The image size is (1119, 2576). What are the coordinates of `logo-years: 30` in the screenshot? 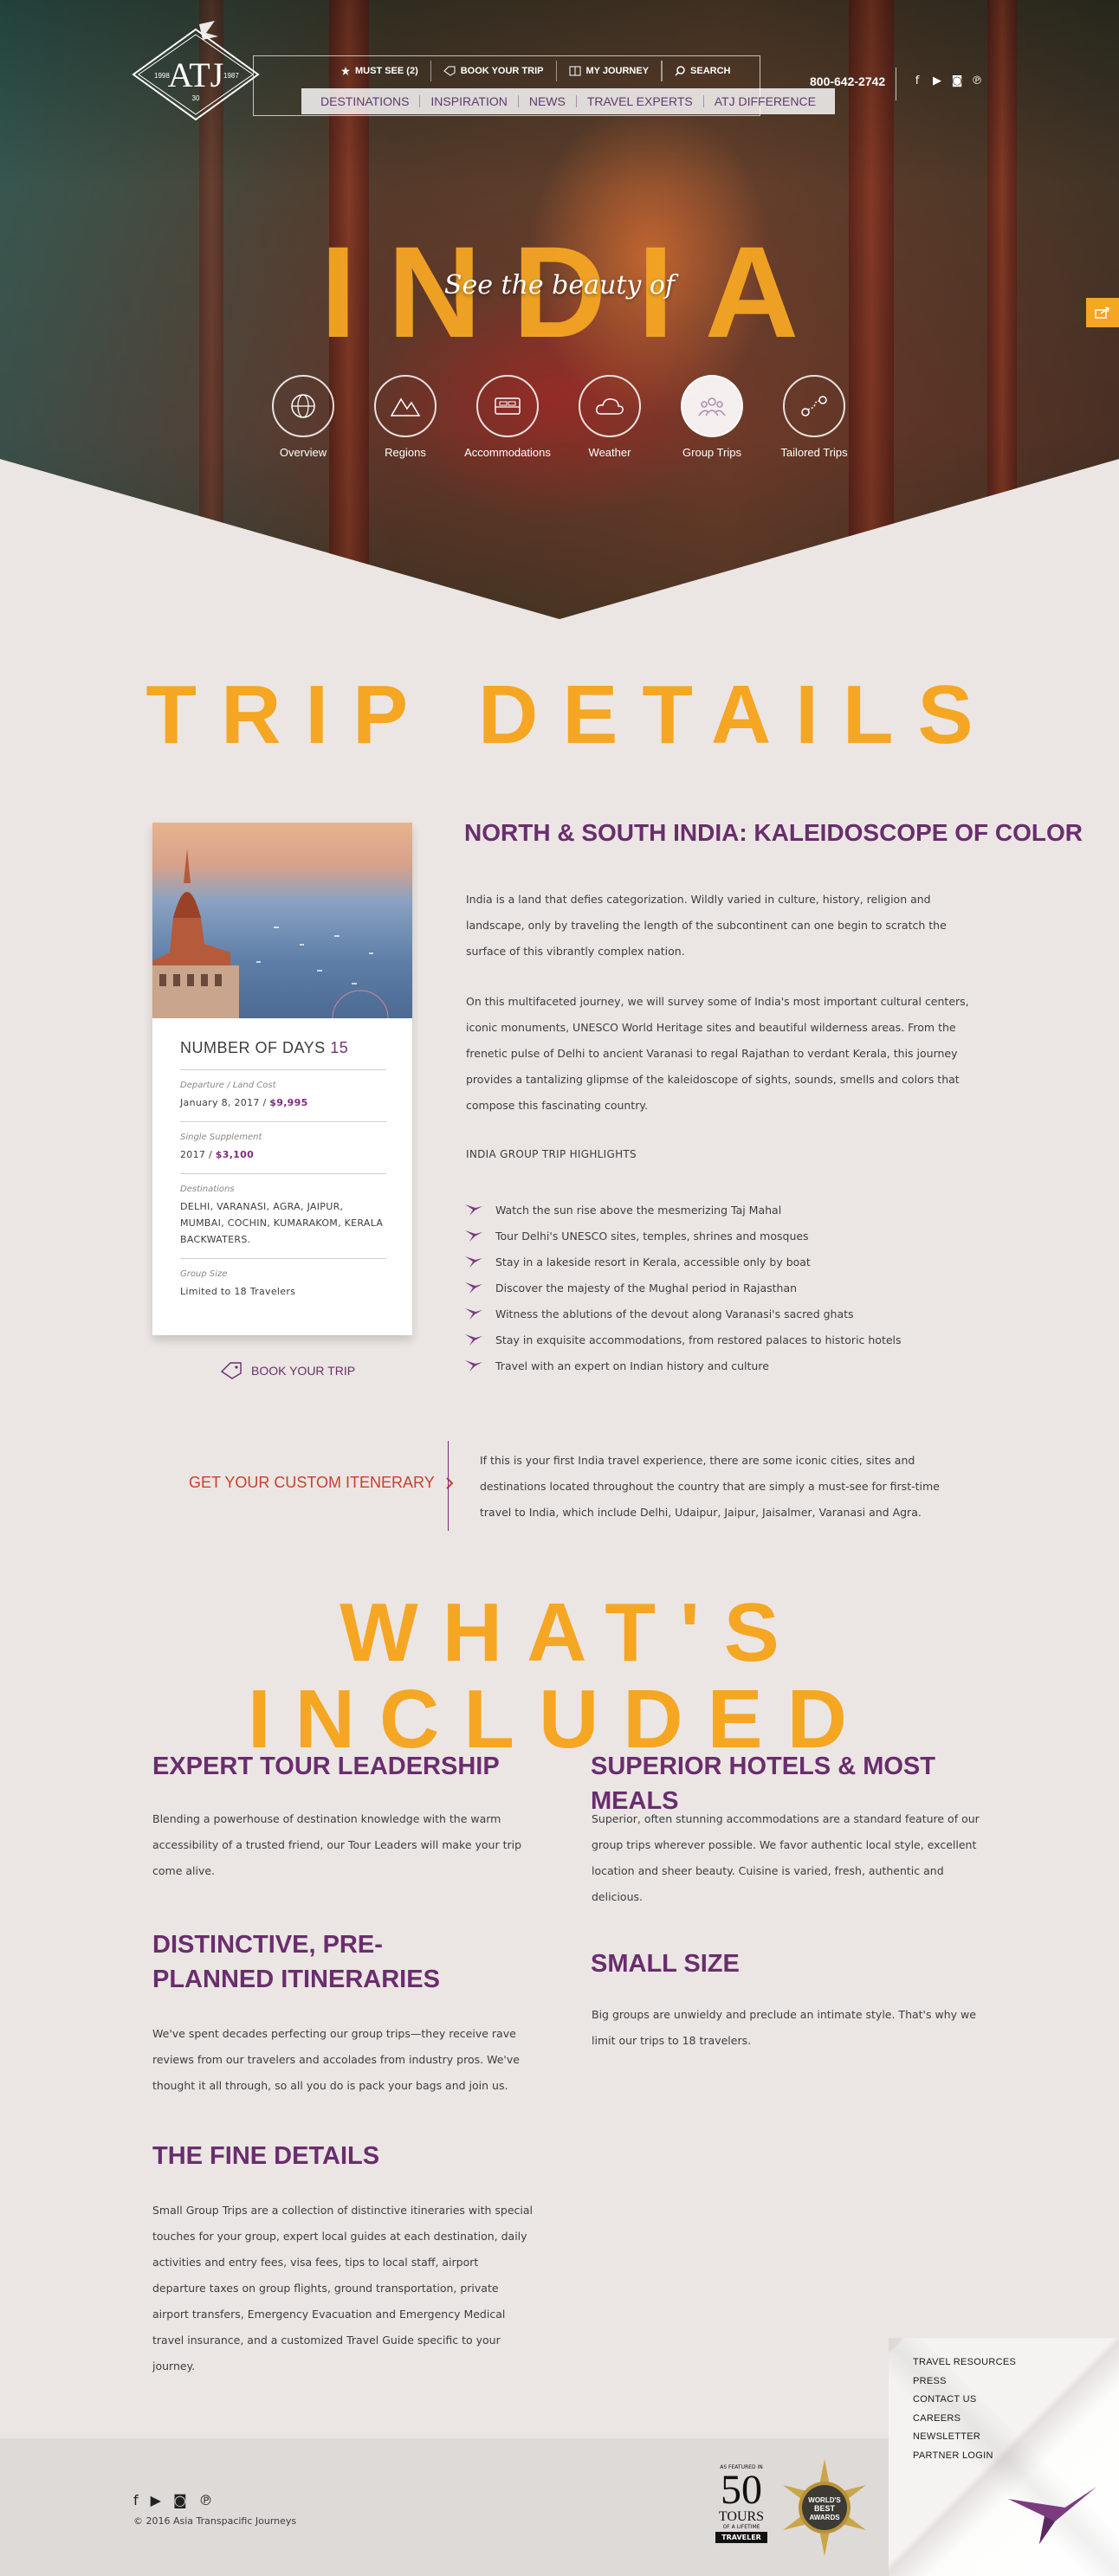 It's located at (196, 98).